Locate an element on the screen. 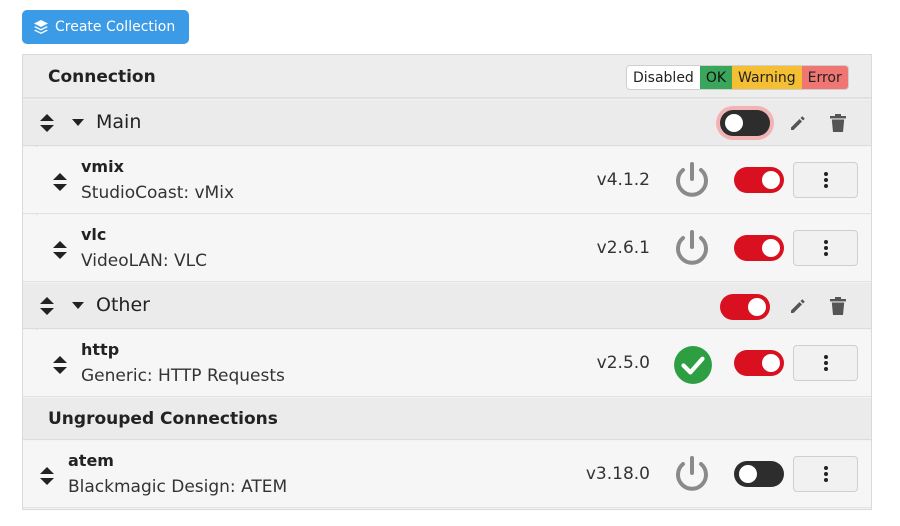 The width and height of the screenshot is (900, 526). connection-version: v3.18.0 is located at coordinates (617, 474).